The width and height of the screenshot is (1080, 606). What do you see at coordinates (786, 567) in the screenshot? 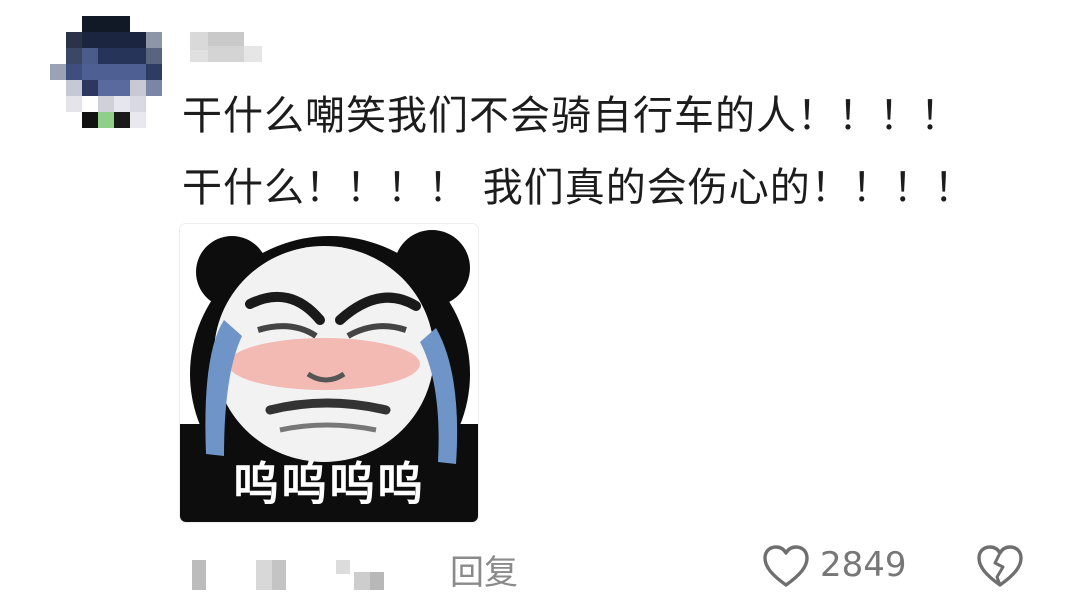
I see `heart-outline-icon` at bounding box center [786, 567].